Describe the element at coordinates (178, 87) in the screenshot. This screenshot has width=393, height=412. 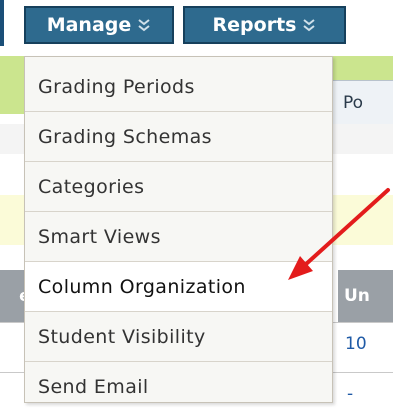
I see `menu-item-grading-periods: Grading Periods` at that location.